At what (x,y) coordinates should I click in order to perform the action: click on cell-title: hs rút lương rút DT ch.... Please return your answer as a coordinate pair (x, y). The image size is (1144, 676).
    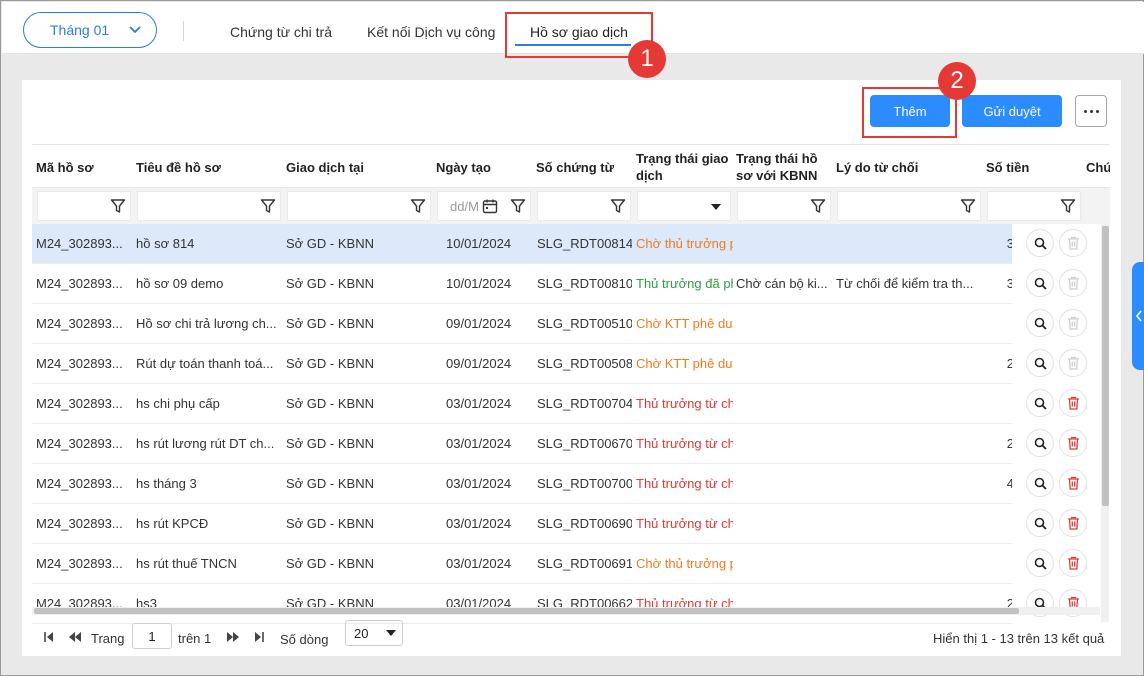
    Looking at the image, I should click on (205, 443).